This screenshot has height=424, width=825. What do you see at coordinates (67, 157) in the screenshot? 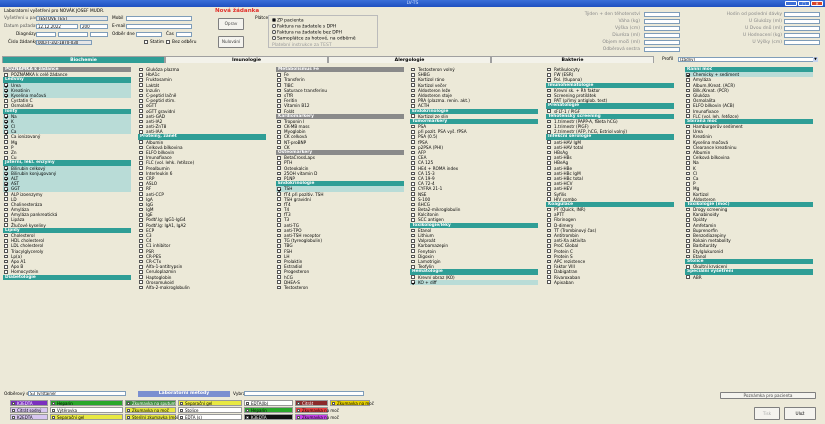
I see `test-item-cu: Cu` at bounding box center [67, 157].